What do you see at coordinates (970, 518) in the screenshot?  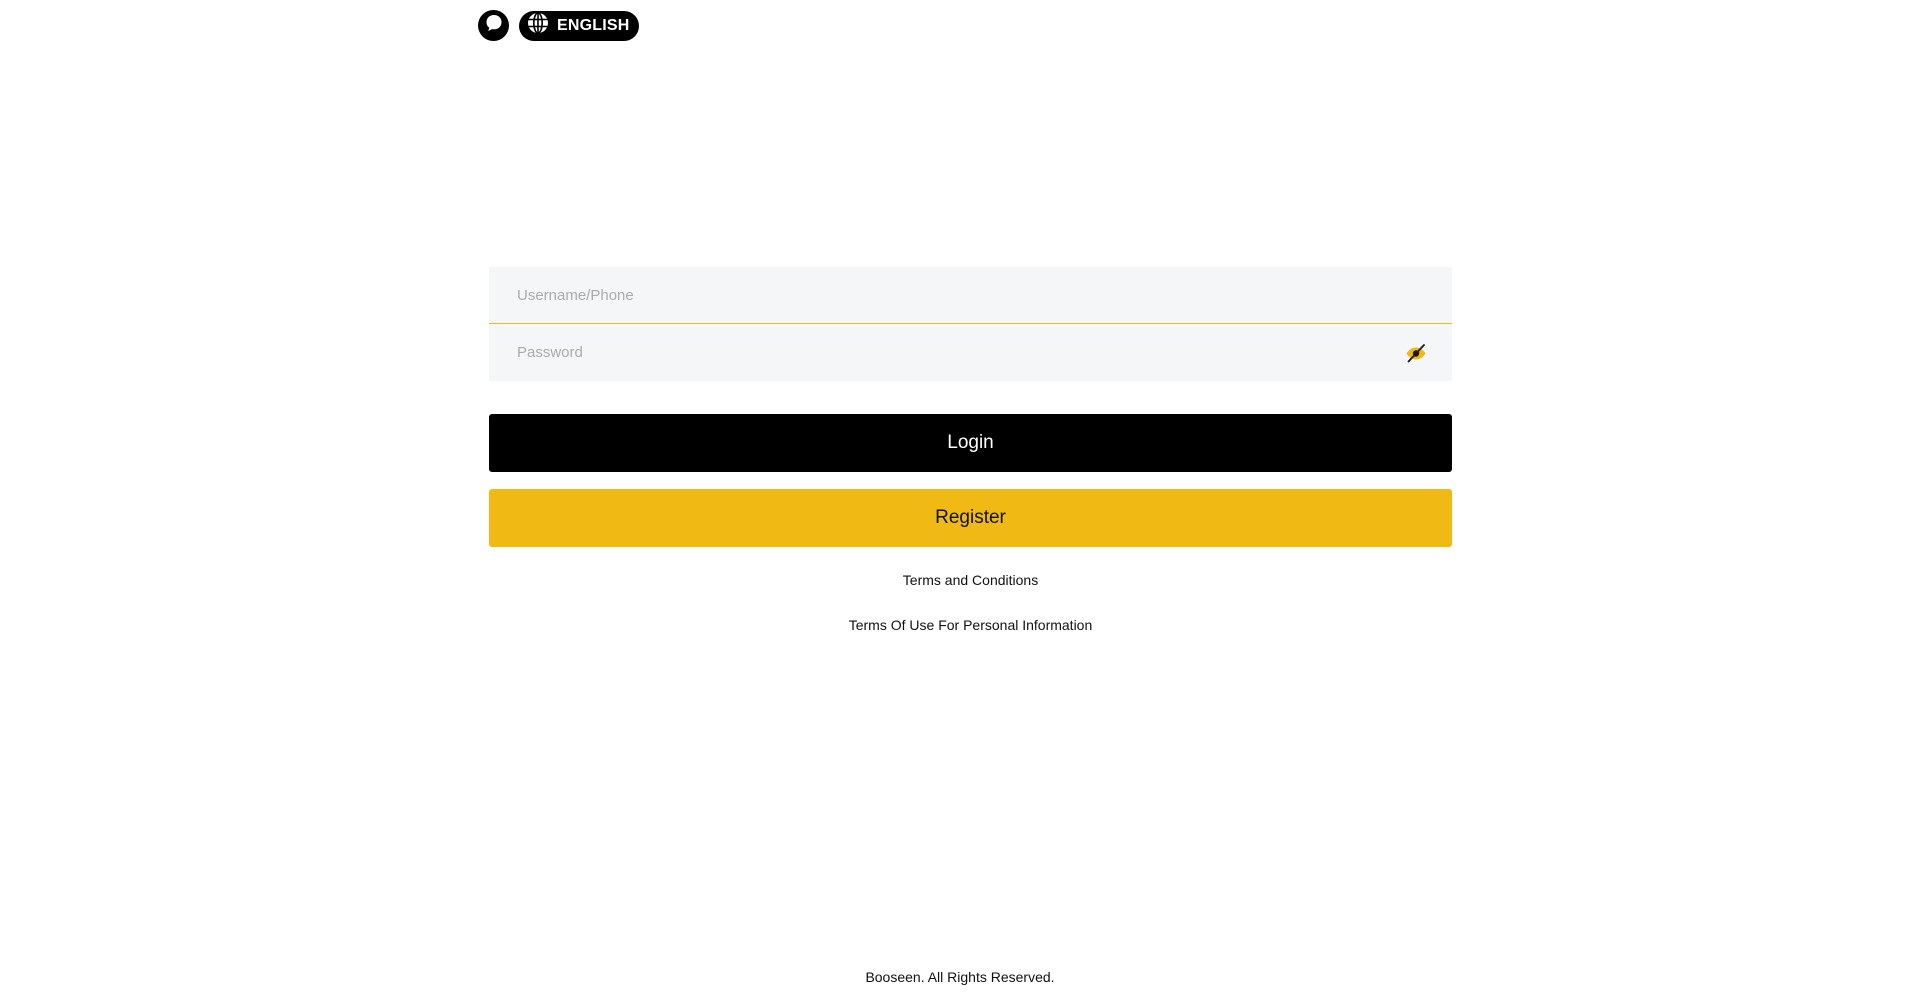 I see `register-button: Register` at bounding box center [970, 518].